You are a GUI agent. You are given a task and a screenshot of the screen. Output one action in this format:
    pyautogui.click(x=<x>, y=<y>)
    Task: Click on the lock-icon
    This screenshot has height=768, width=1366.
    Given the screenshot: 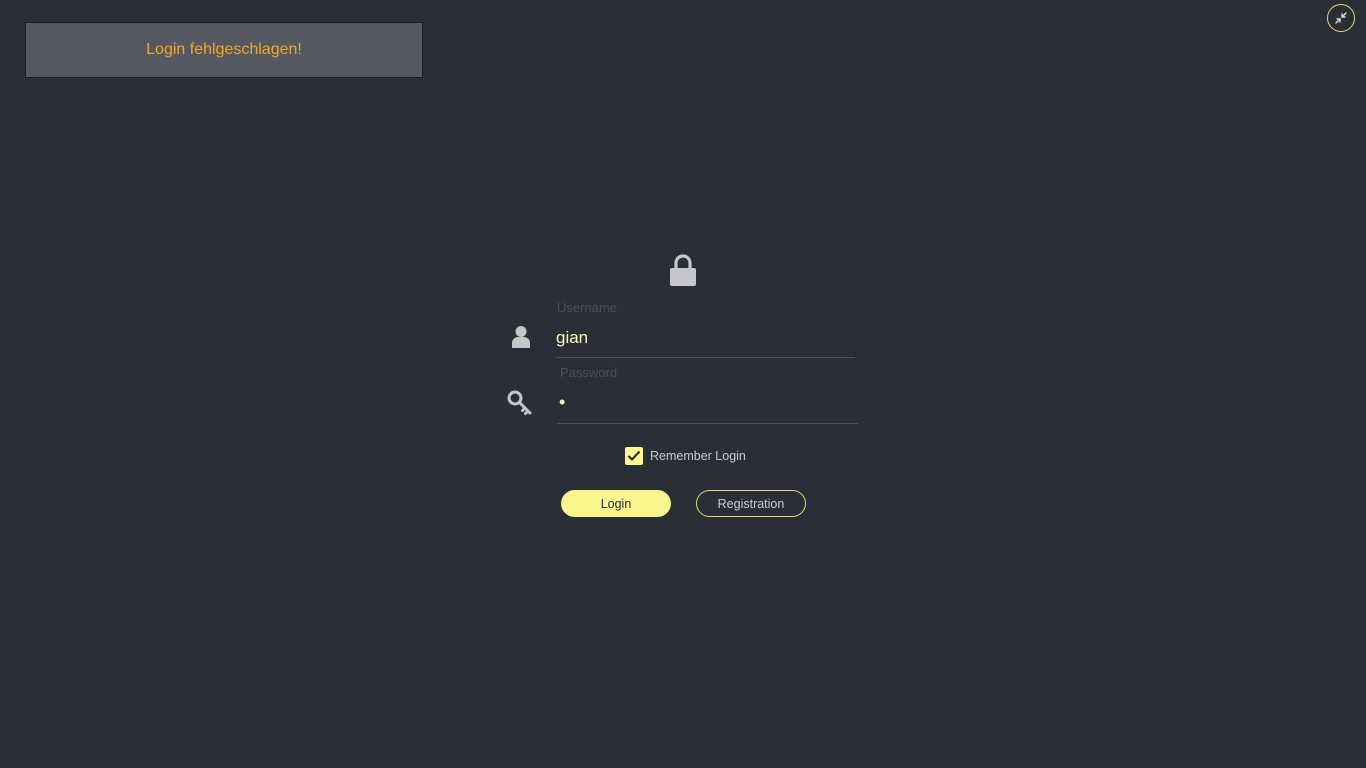 What is the action you would take?
    pyautogui.click(x=683, y=270)
    